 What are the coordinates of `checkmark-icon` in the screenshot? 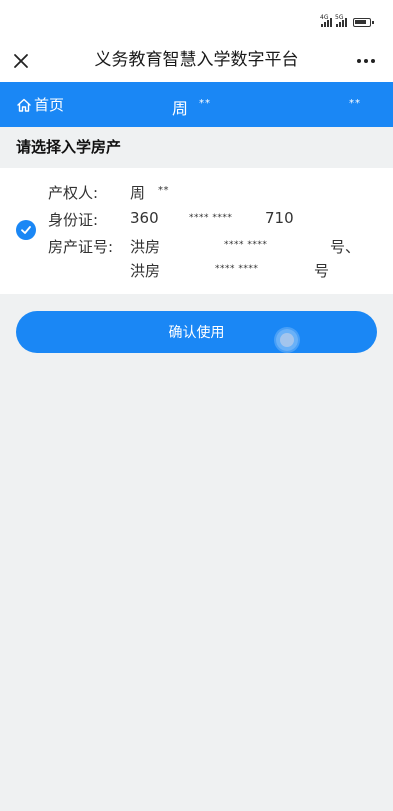 It's located at (26, 230).